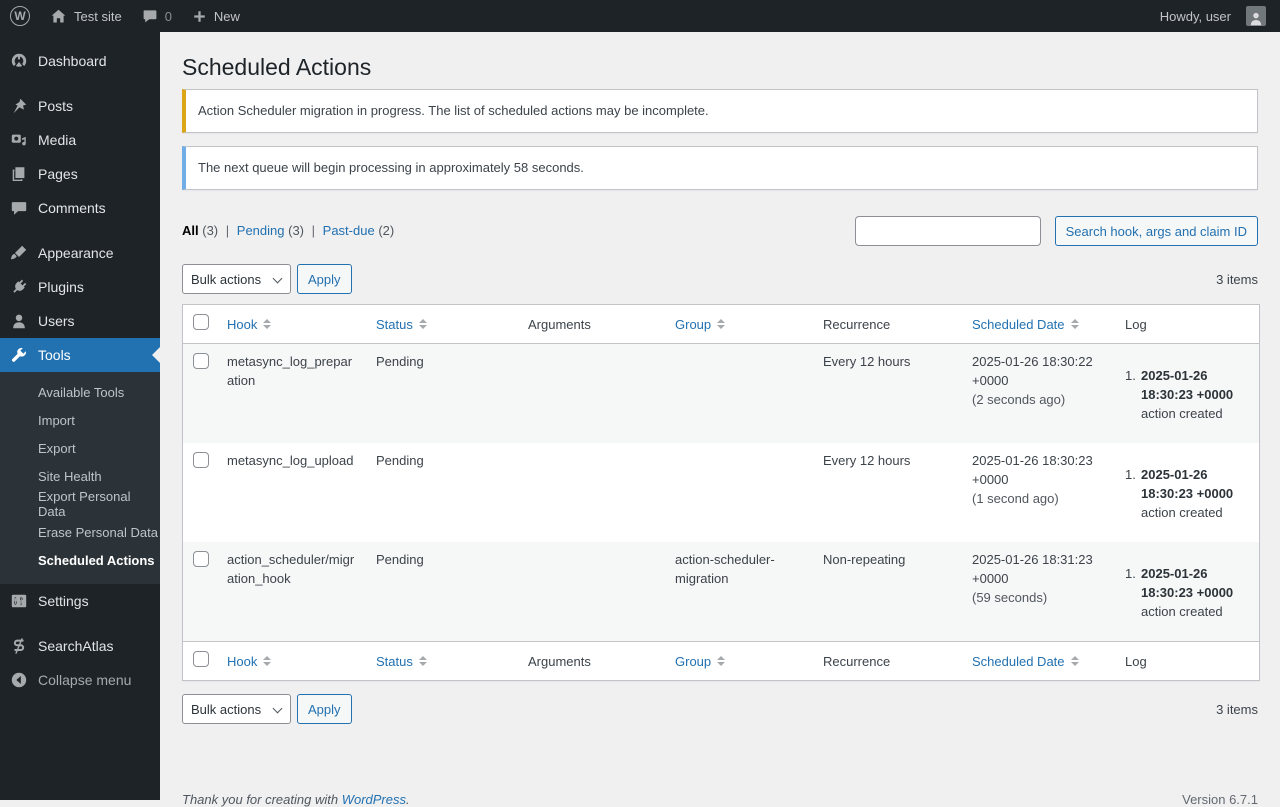 Image resolution: width=1280 pixels, height=807 pixels. Describe the element at coordinates (1187, 324) in the screenshot. I see `column-header-log: Log` at that location.